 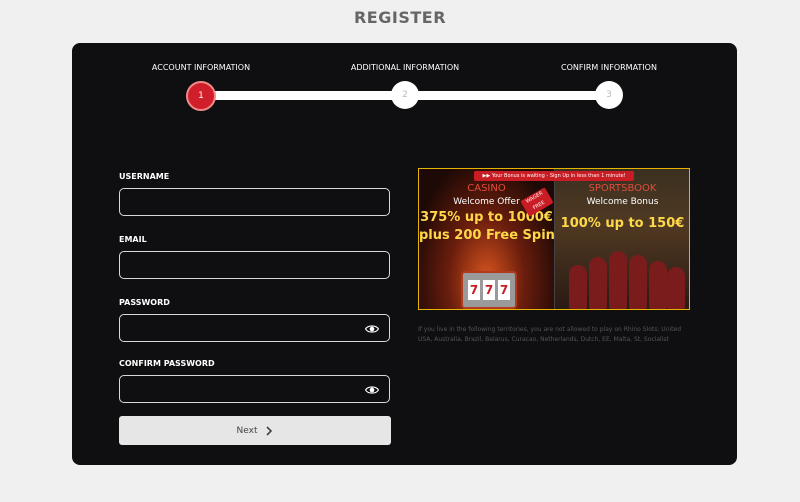 What do you see at coordinates (622, 223) in the screenshot?
I see `sports-offer: 100% up to 150€` at bounding box center [622, 223].